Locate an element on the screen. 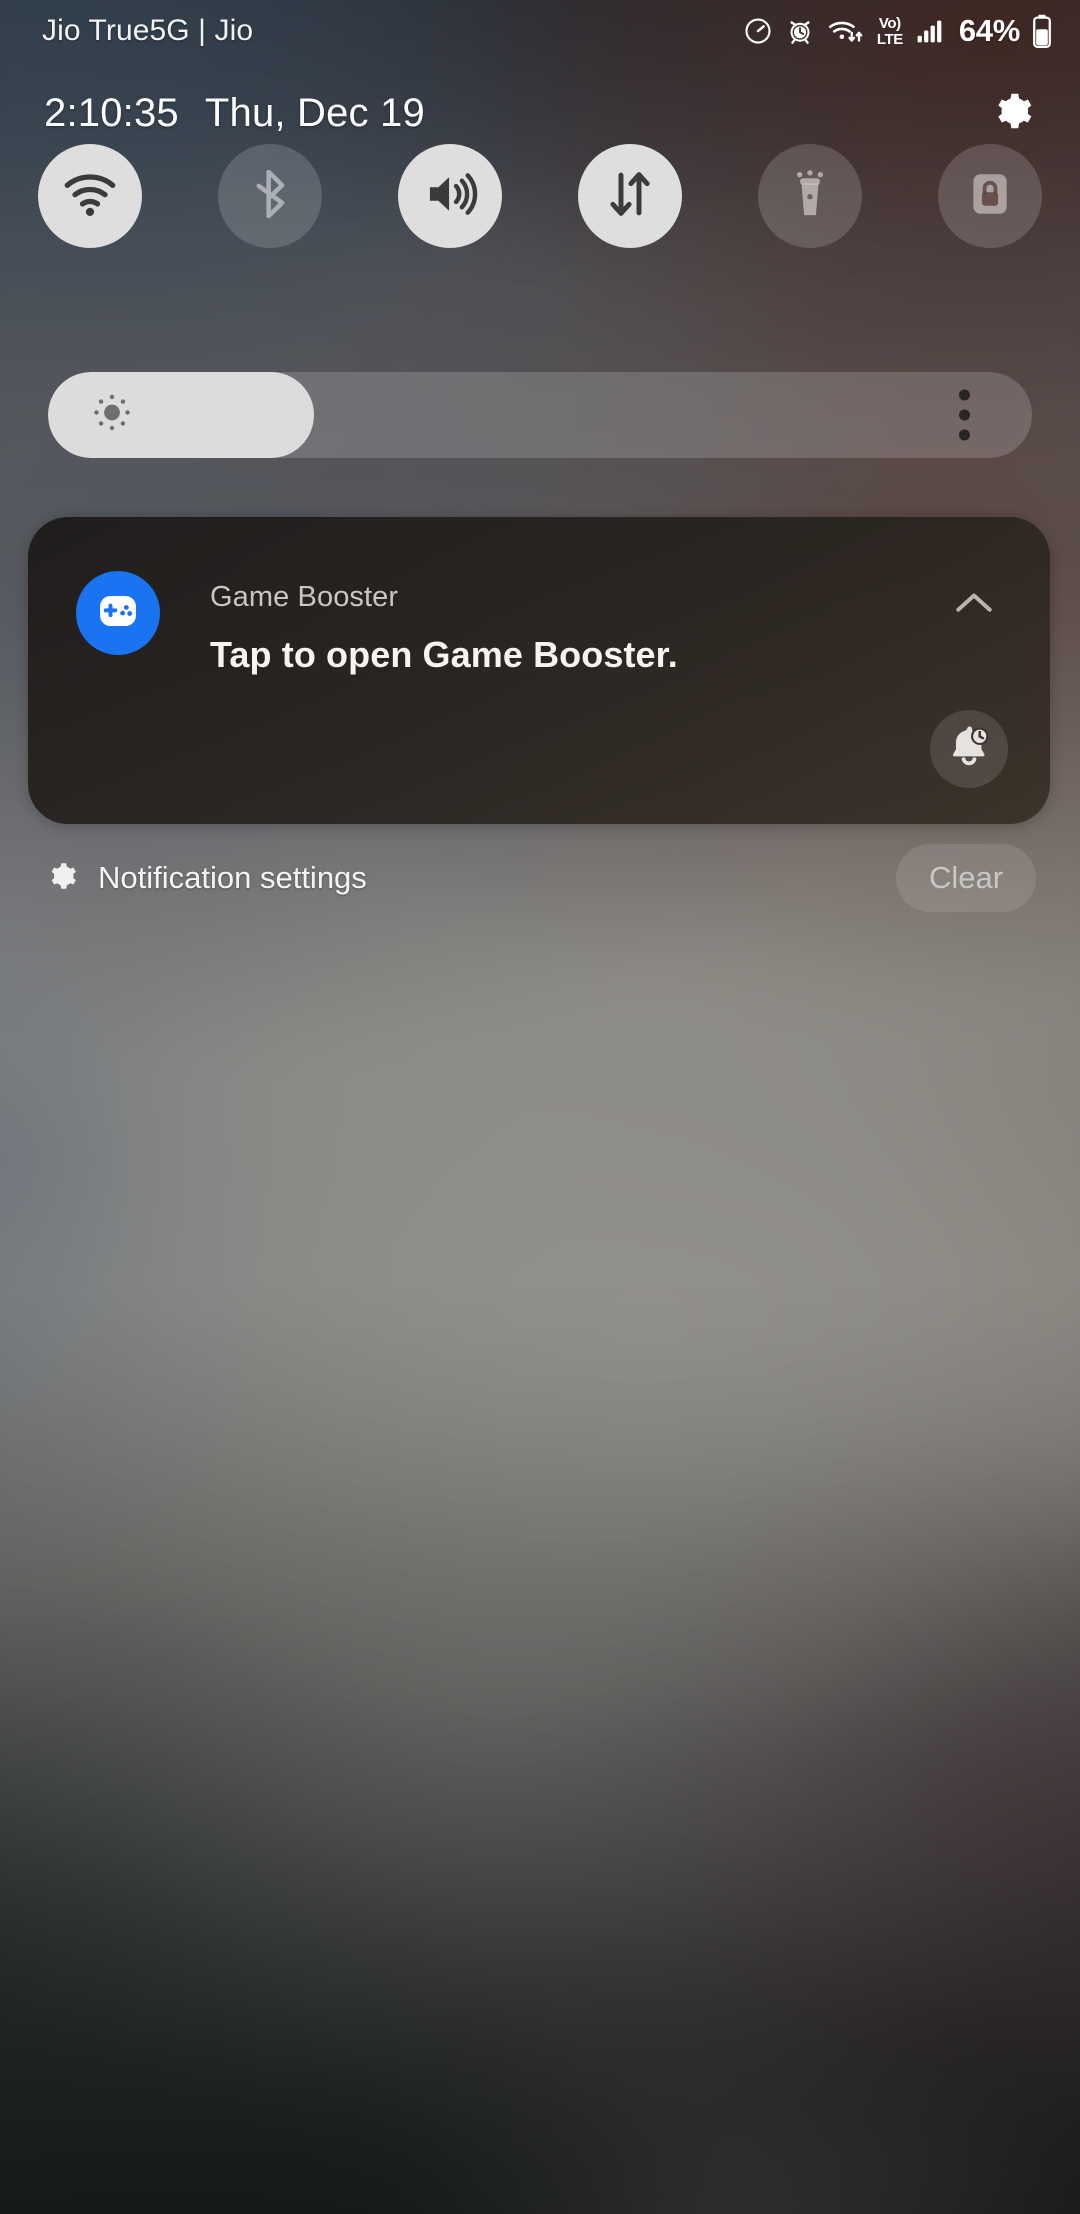 The image size is (1080, 2214). bell-clock-icon is located at coordinates (969, 749).